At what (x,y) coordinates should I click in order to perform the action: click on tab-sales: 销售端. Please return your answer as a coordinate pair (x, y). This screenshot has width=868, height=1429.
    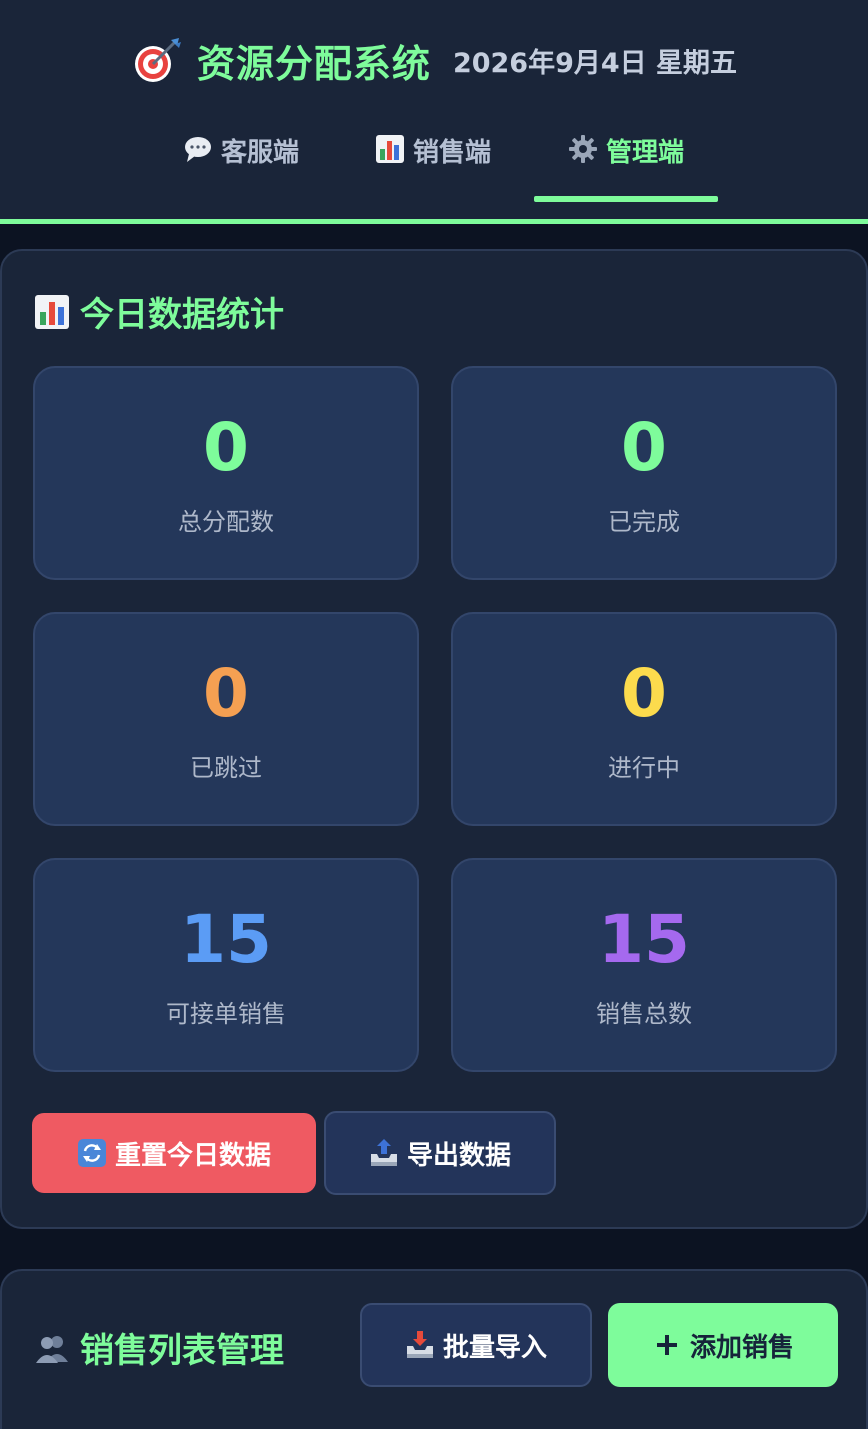
    Looking at the image, I should click on (433, 163).